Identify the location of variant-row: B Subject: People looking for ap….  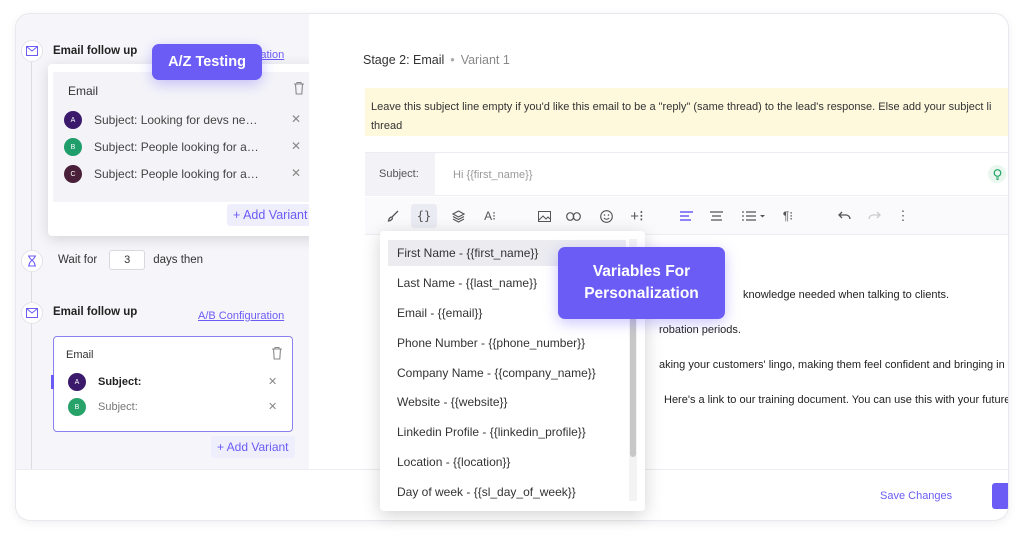
(164, 147).